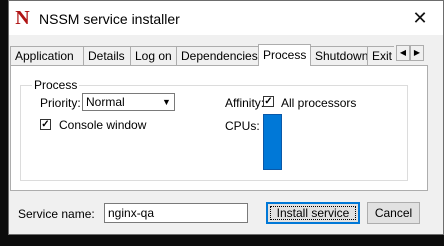  What do you see at coordinates (380, 56) in the screenshot?
I see `tab-exit: Exit` at bounding box center [380, 56].